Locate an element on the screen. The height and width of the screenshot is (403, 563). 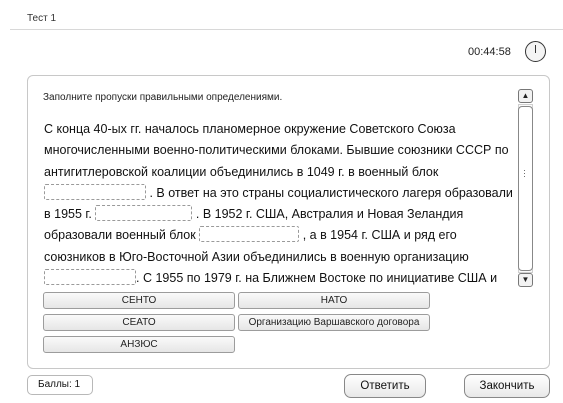
scrollbar-thumb: · · · is located at coordinates (525, 188).